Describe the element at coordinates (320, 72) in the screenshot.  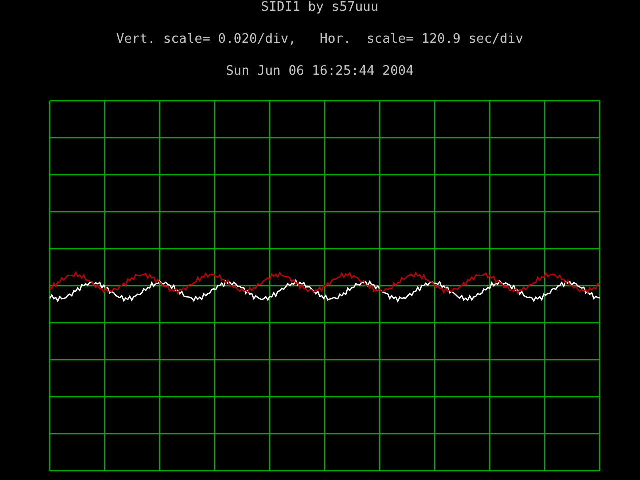
I see `timestamp: Sun Jun 06 16:25:44 2004` at that location.